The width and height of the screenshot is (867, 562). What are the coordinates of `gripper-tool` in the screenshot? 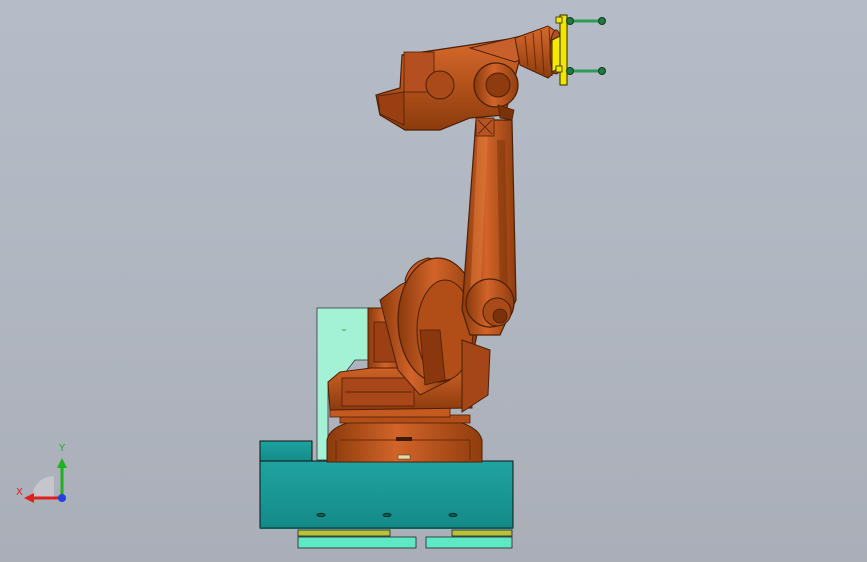 It's located at (559, 50).